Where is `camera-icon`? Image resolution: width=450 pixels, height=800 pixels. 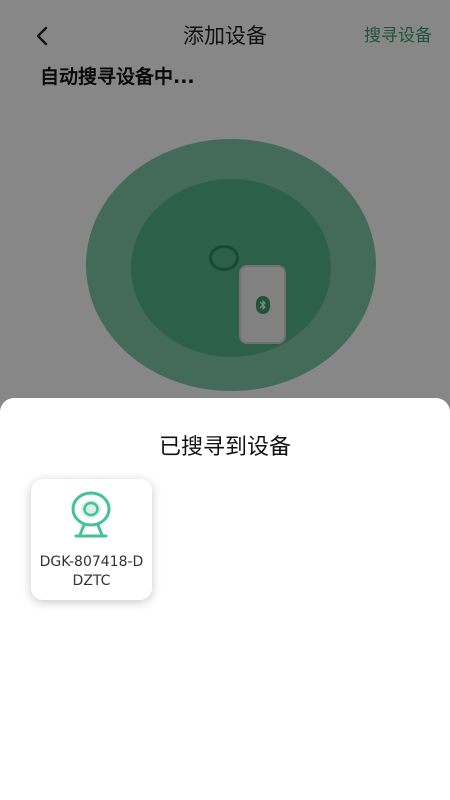 camera-icon is located at coordinates (91, 514).